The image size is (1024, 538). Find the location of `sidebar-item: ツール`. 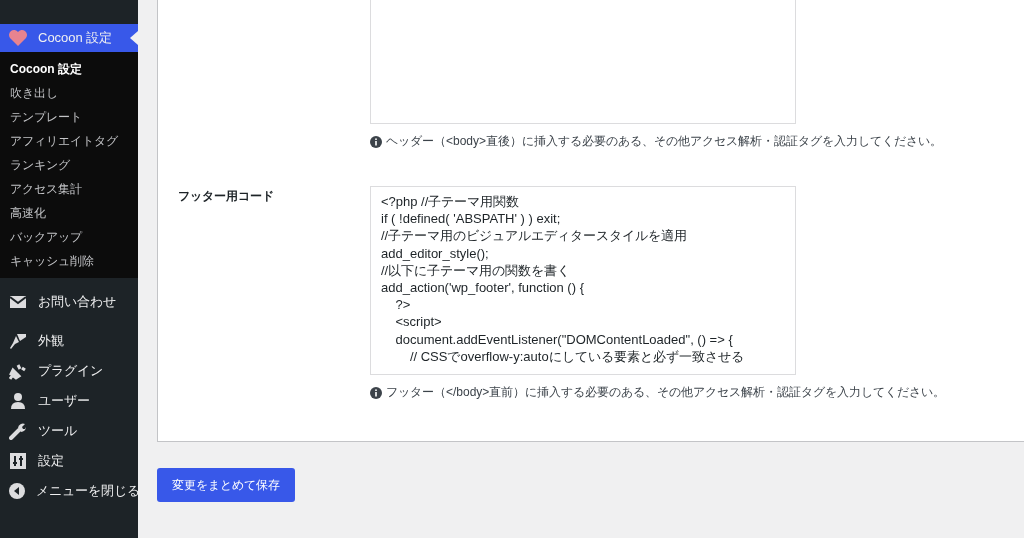

sidebar-item: ツール is located at coordinates (69, 431).